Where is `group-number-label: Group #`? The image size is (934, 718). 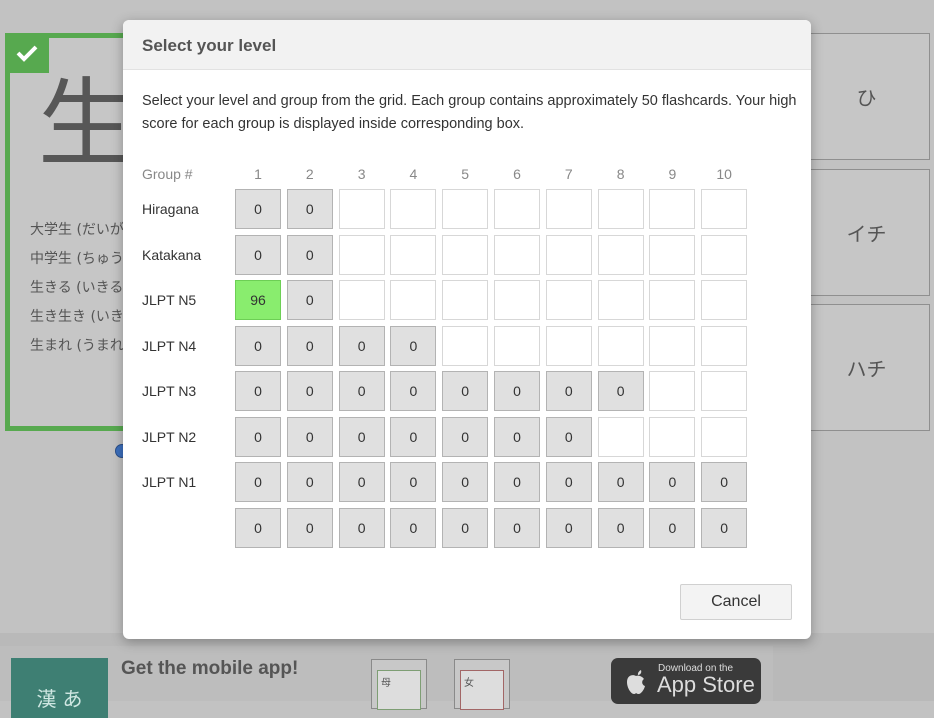
group-number-label: Group # is located at coordinates (167, 174).